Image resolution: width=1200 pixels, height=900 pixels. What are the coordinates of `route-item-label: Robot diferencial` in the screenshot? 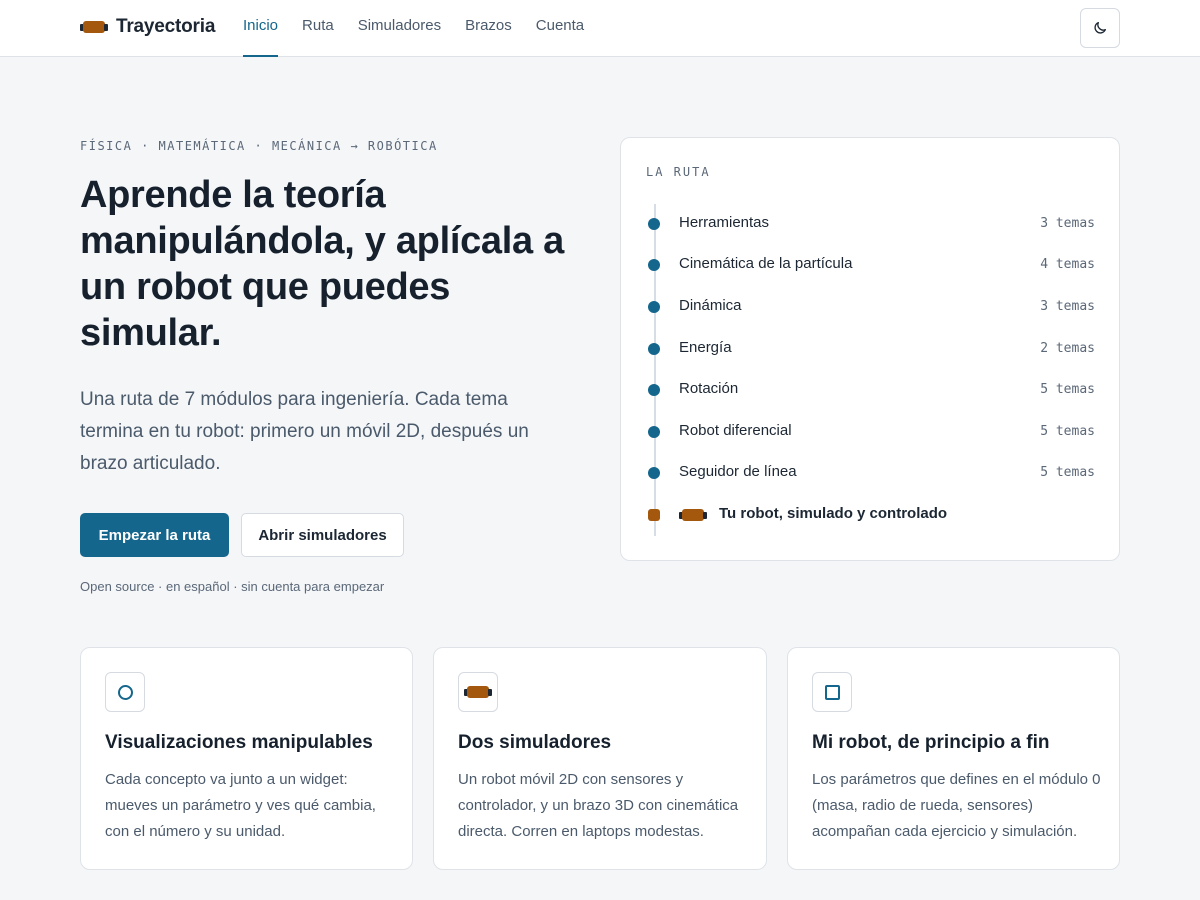 It's located at (735, 430).